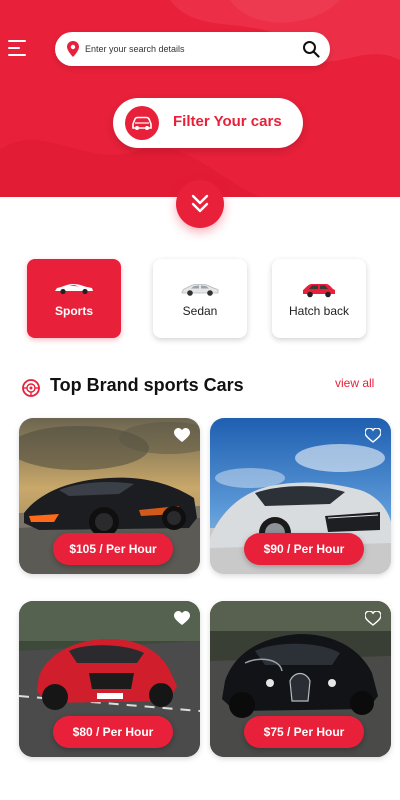  What do you see at coordinates (74, 298) in the screenshot?
I see `category-sports: Sports` at bounding box center [74, 298].